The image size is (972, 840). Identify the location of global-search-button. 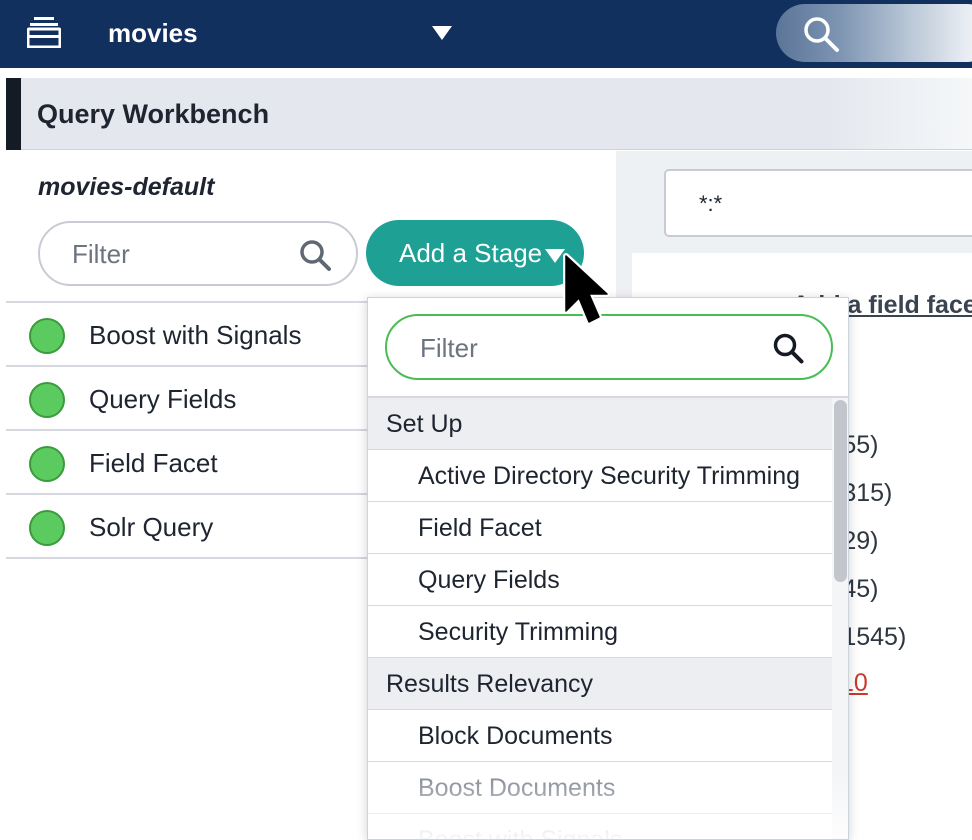
(874, 33).